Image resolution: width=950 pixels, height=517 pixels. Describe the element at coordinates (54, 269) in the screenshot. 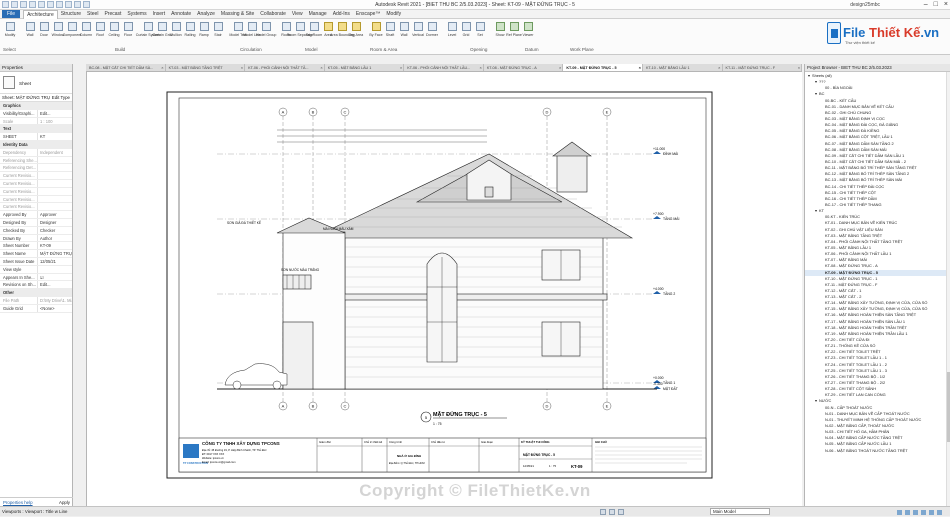

I see `property-value` at that location.